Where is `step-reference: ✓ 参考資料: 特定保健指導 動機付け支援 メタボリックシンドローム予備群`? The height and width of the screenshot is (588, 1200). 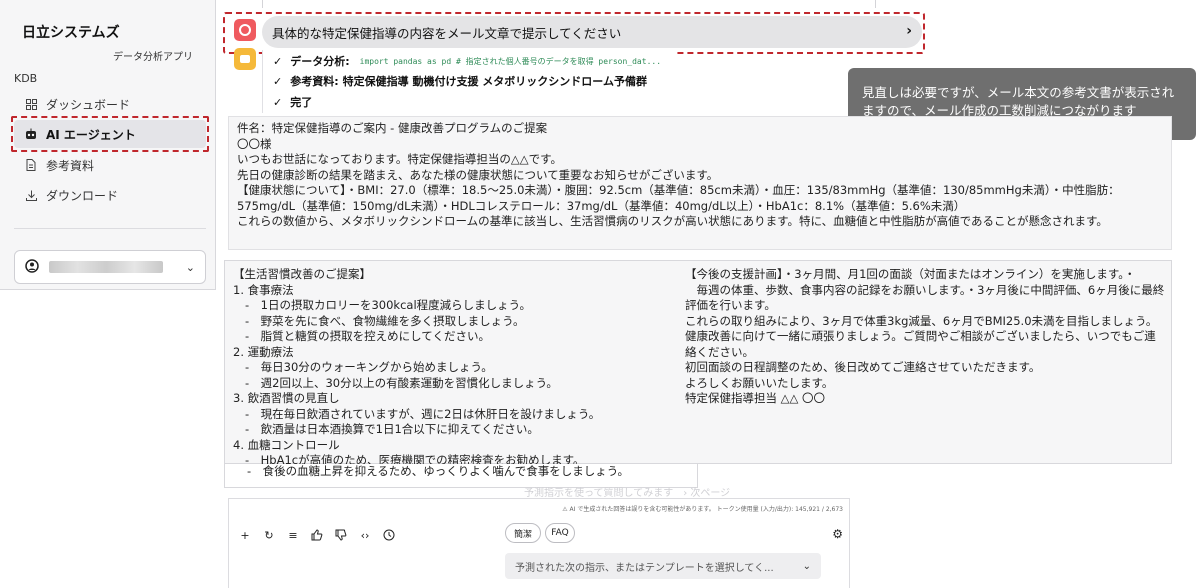 step-reference: ✓ 参考資料: 特定保健指導 動機付け支援 メタボリックシンドローム予備群 is located at coordinates (469, 81).